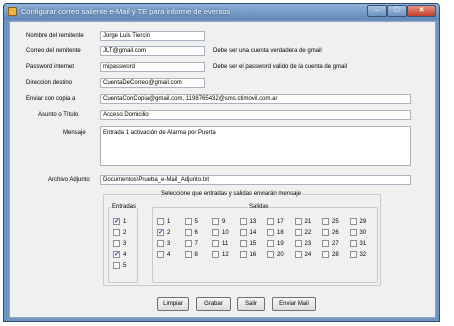  Describe the element at coordinates (308, 244) in the screenshot. I see `checkbox-label: 23` at that location.